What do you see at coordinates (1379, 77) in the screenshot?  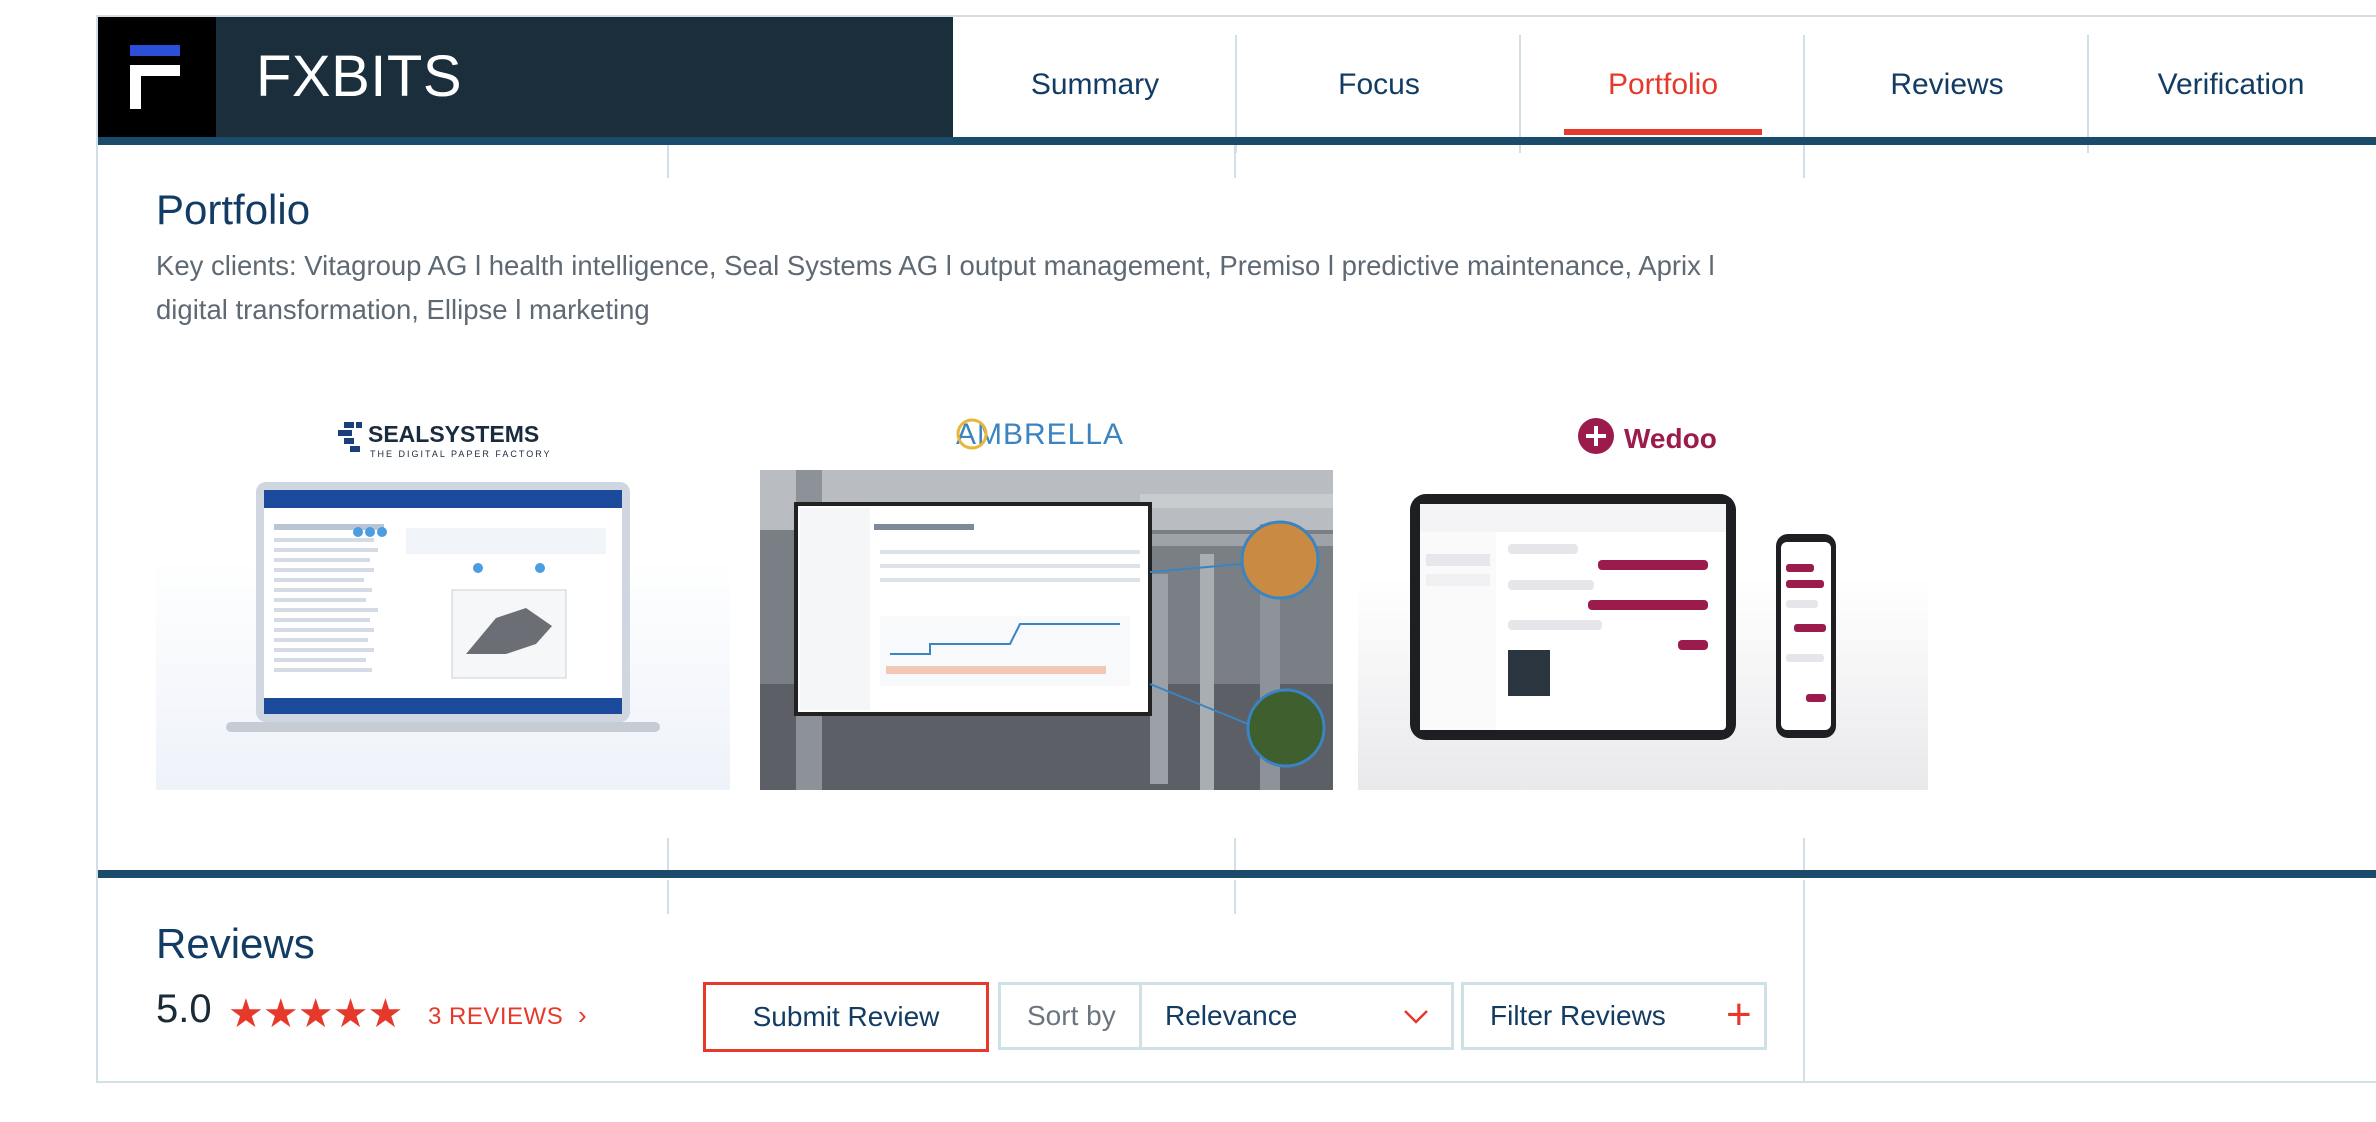 I see `tab-focus: Focus` at bounding box center [1379, 77].